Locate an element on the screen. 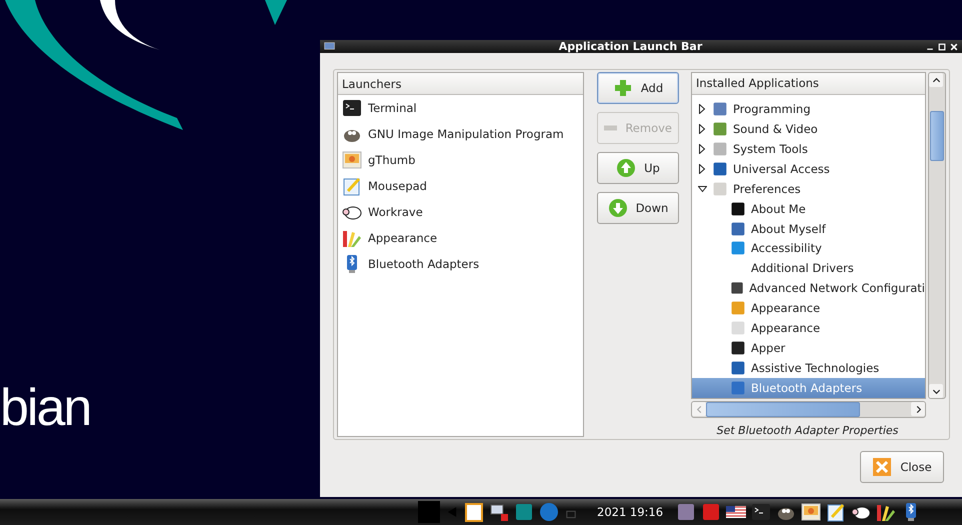 The image size is (962, 525). tree-item: Apper is located at coordinates (768, 348).